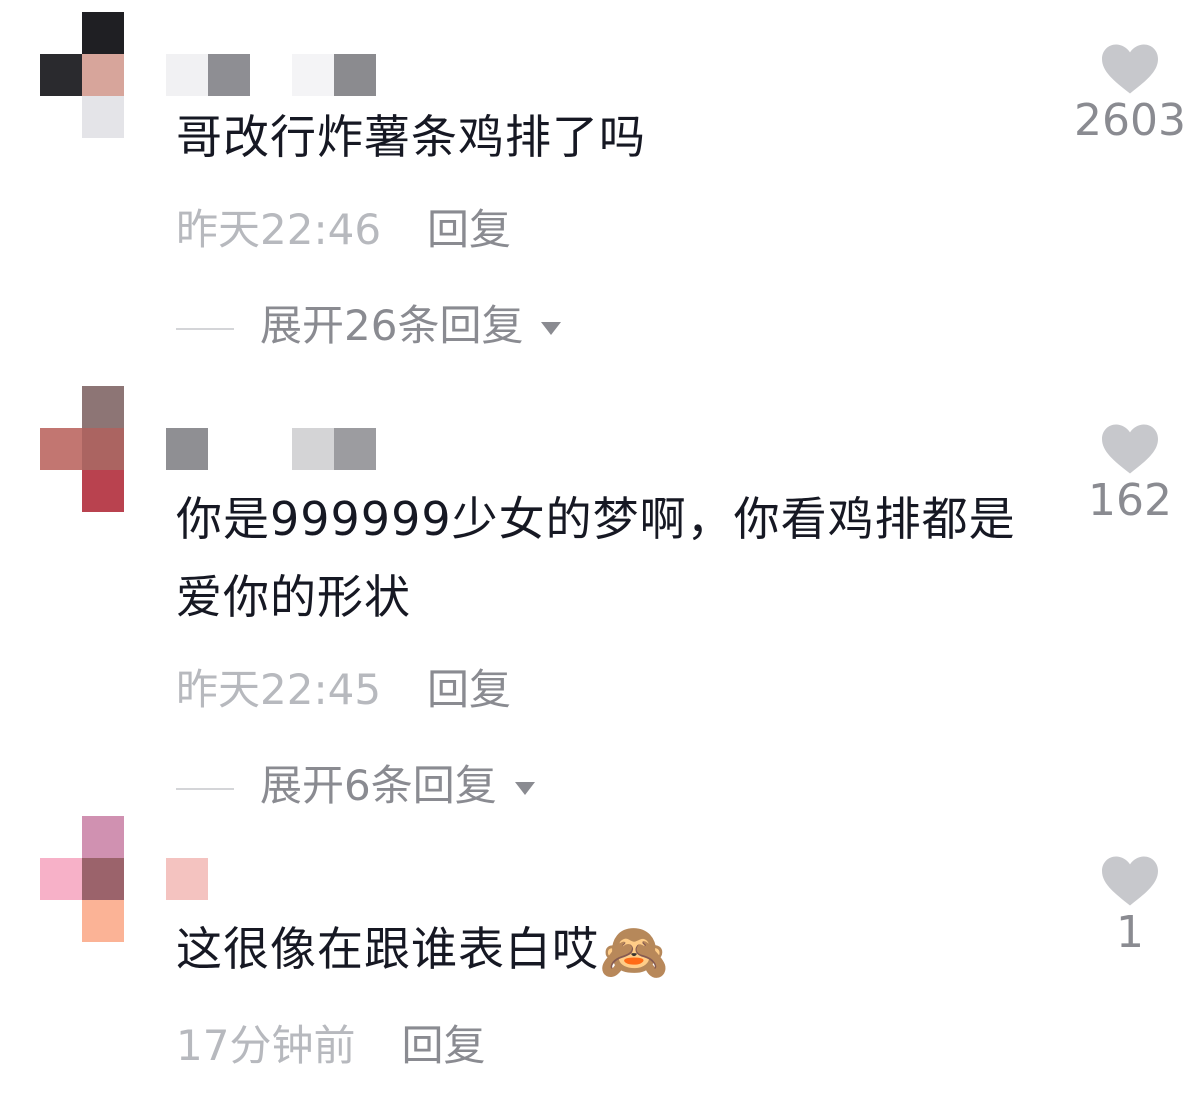 Image resolution: width=1200 pixels, height=1108 pixels. I want to click on expand-replies-button: 展开26条回复, so click(369, 326).